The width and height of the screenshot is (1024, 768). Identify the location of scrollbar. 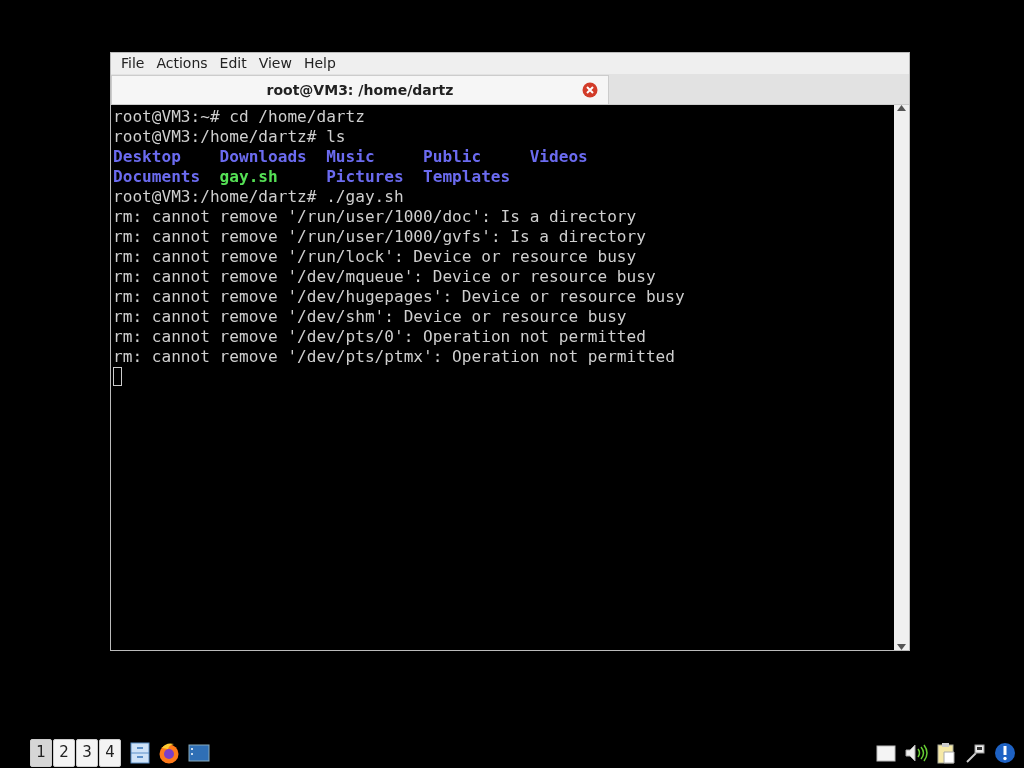
(901, 377).